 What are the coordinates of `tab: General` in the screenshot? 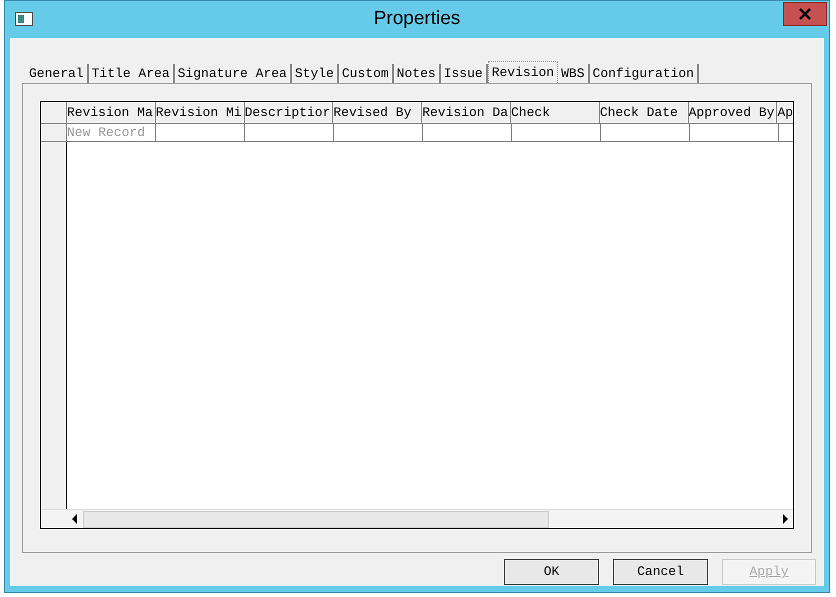 It's located at (57, 73).